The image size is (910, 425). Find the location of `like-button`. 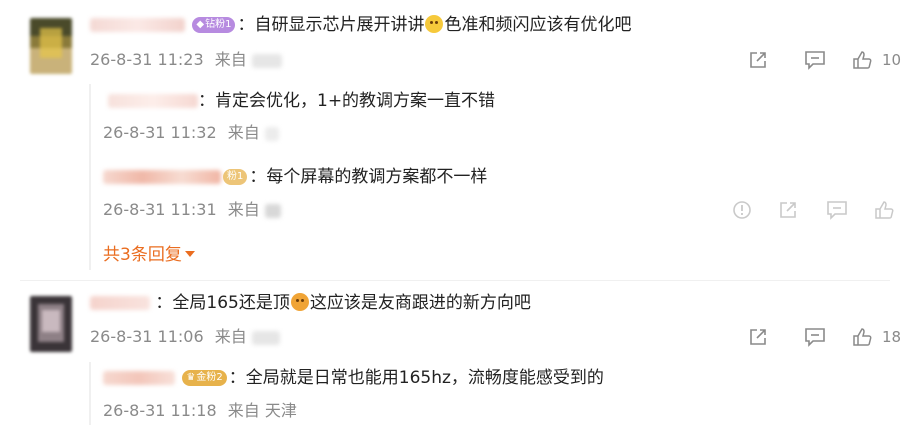

like-button is located at coordinates (884, 210).